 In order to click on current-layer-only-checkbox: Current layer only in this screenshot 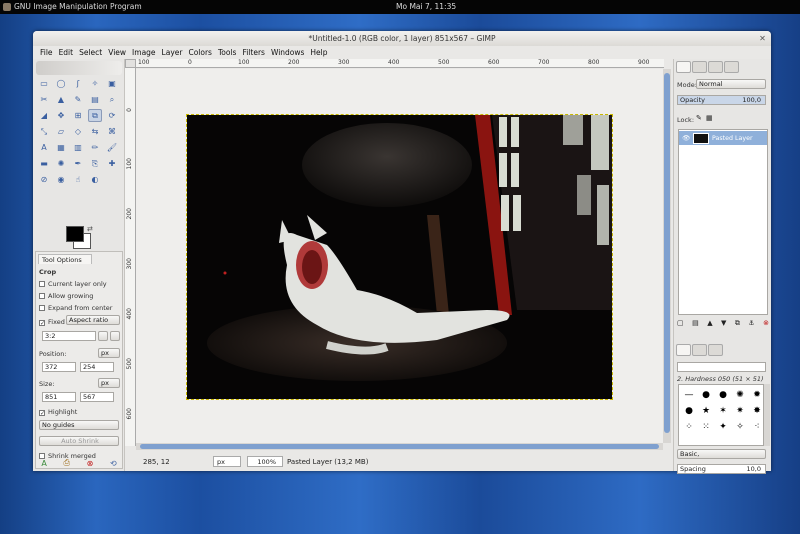, I will do `click(73, 284)`.